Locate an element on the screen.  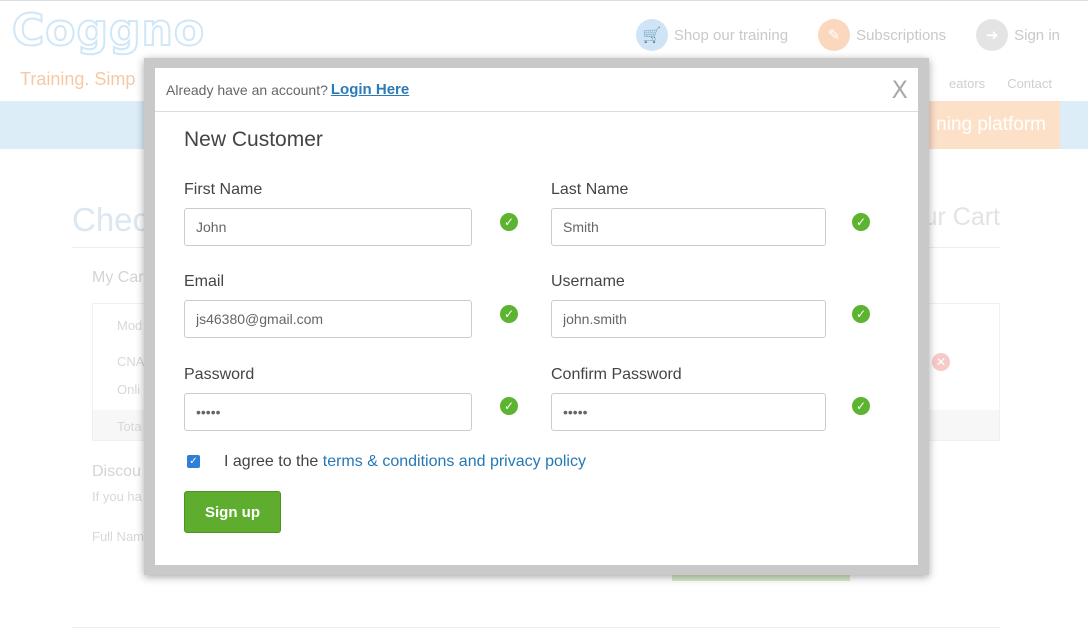
email-input is located at coordinates (328, 319).